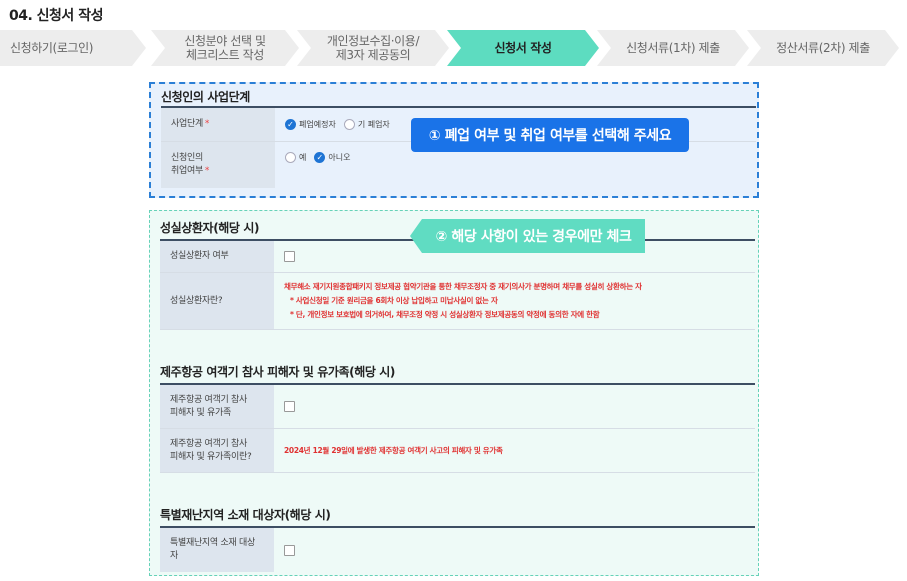 The image size is (907, 581). What do you see at coordinates (218, 165) in the screenshot?
I see `employment-label: 신청인의 취업여부 *` at bounding box center [218, 165].